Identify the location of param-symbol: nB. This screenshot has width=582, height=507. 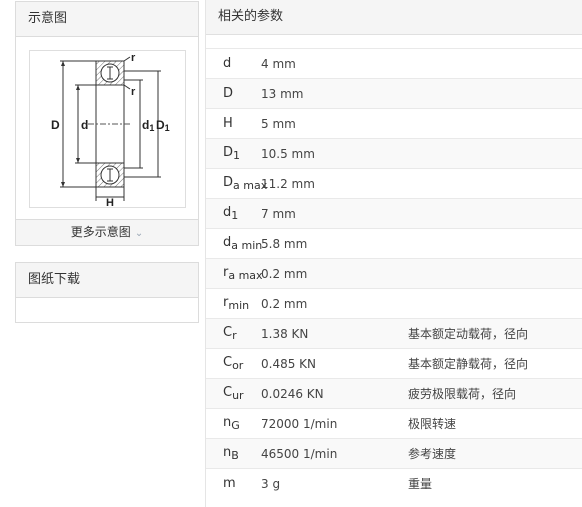
(233, 453).